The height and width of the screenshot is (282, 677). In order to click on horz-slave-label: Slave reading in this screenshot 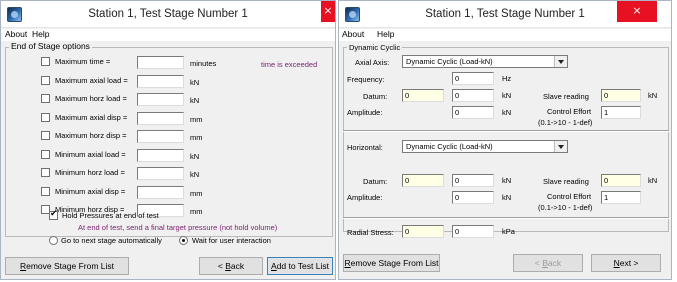, I will do `click(566, 181)`.